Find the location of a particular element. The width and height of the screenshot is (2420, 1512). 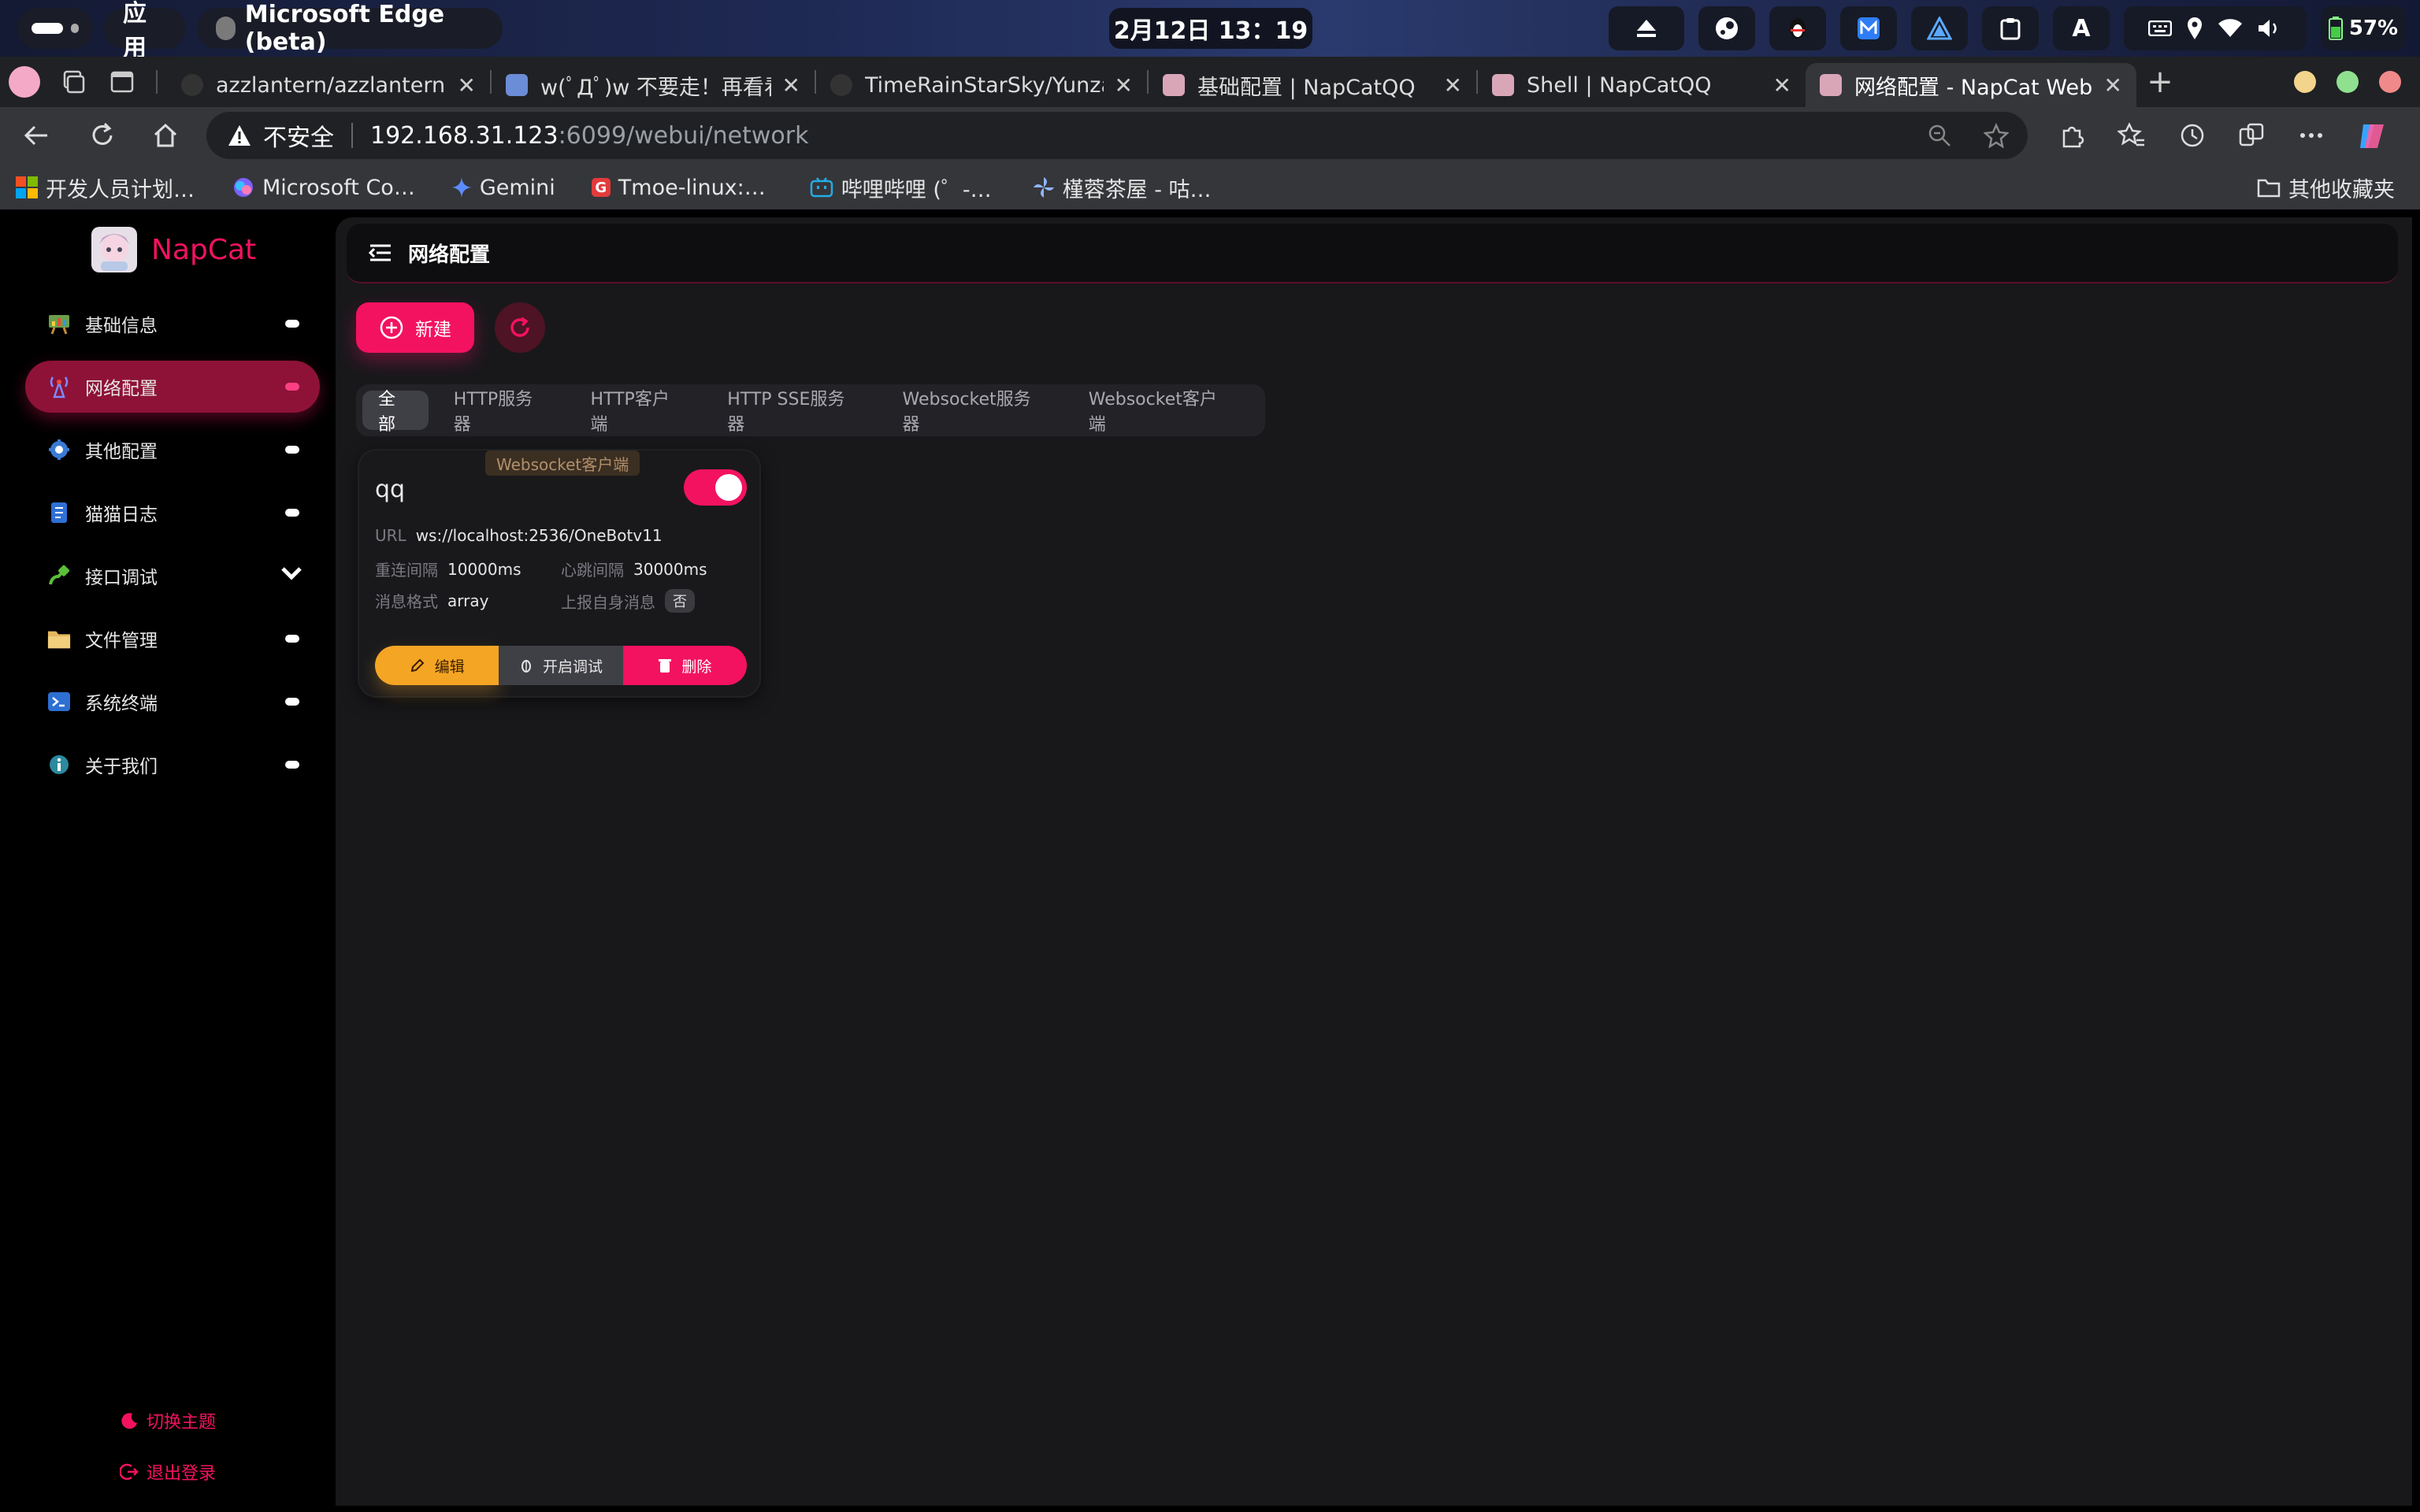

sidebar-item-api-debug: 接口调试 is located at coordinates (172, 576).